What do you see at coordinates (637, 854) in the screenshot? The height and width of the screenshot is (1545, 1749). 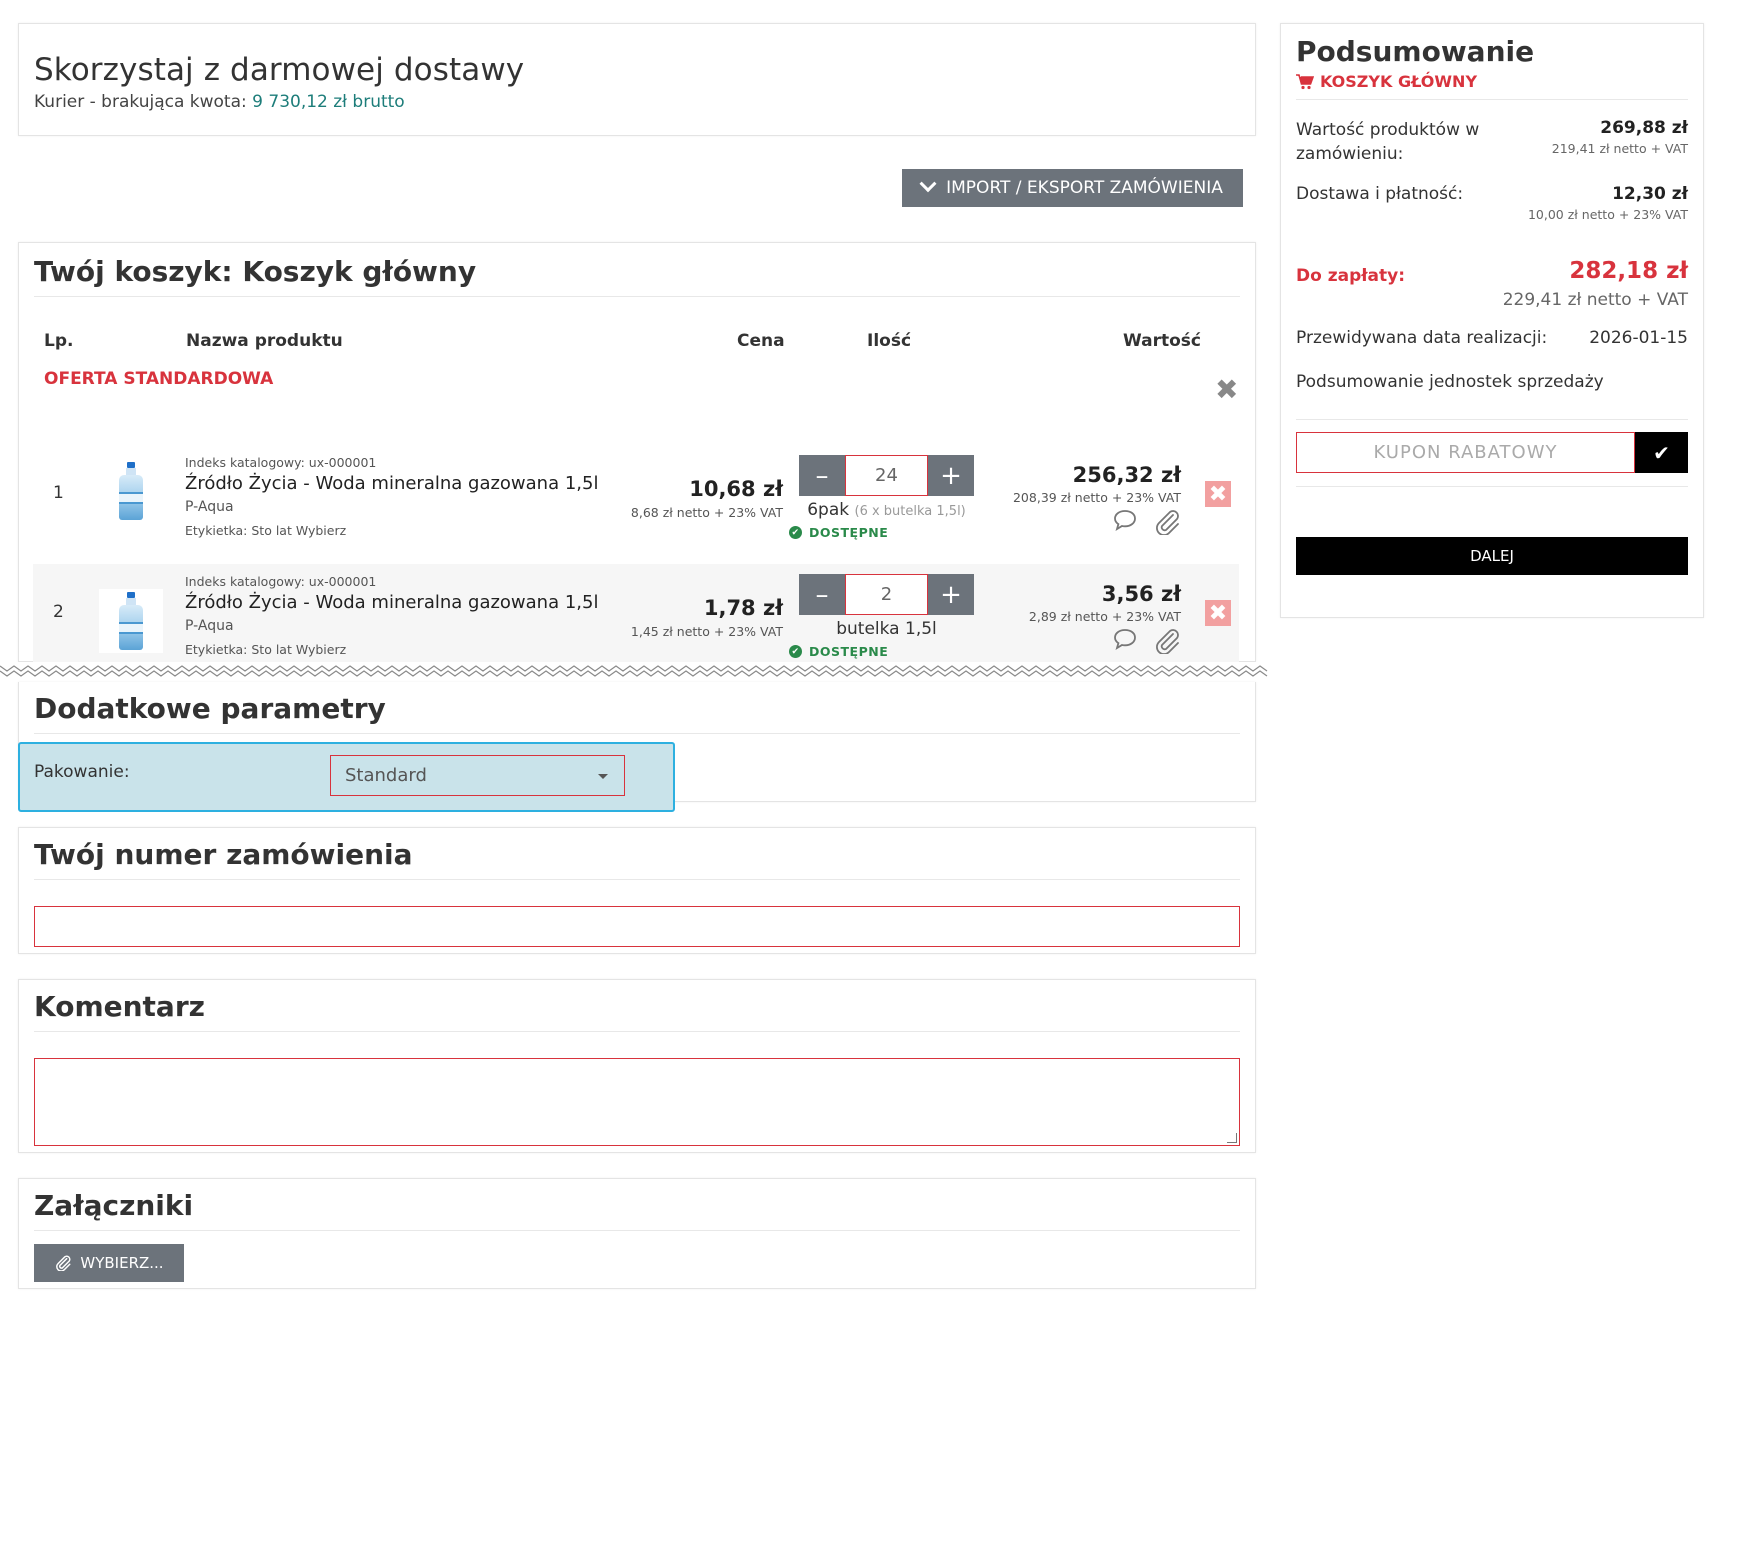 I see `order-number-title: Twój numer zamówienia` at bounding box center [637, 854].